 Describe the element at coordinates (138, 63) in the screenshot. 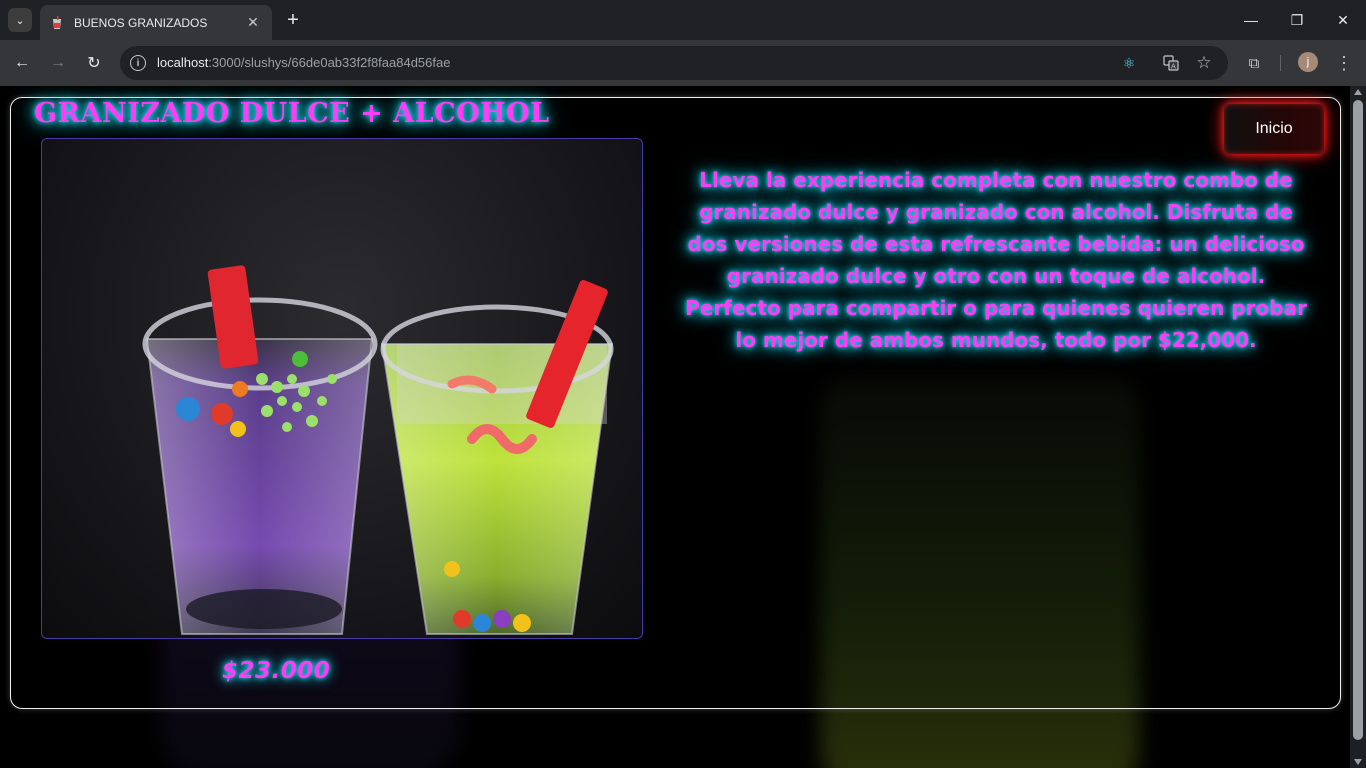

I see `site-info-icon: i` at that location.